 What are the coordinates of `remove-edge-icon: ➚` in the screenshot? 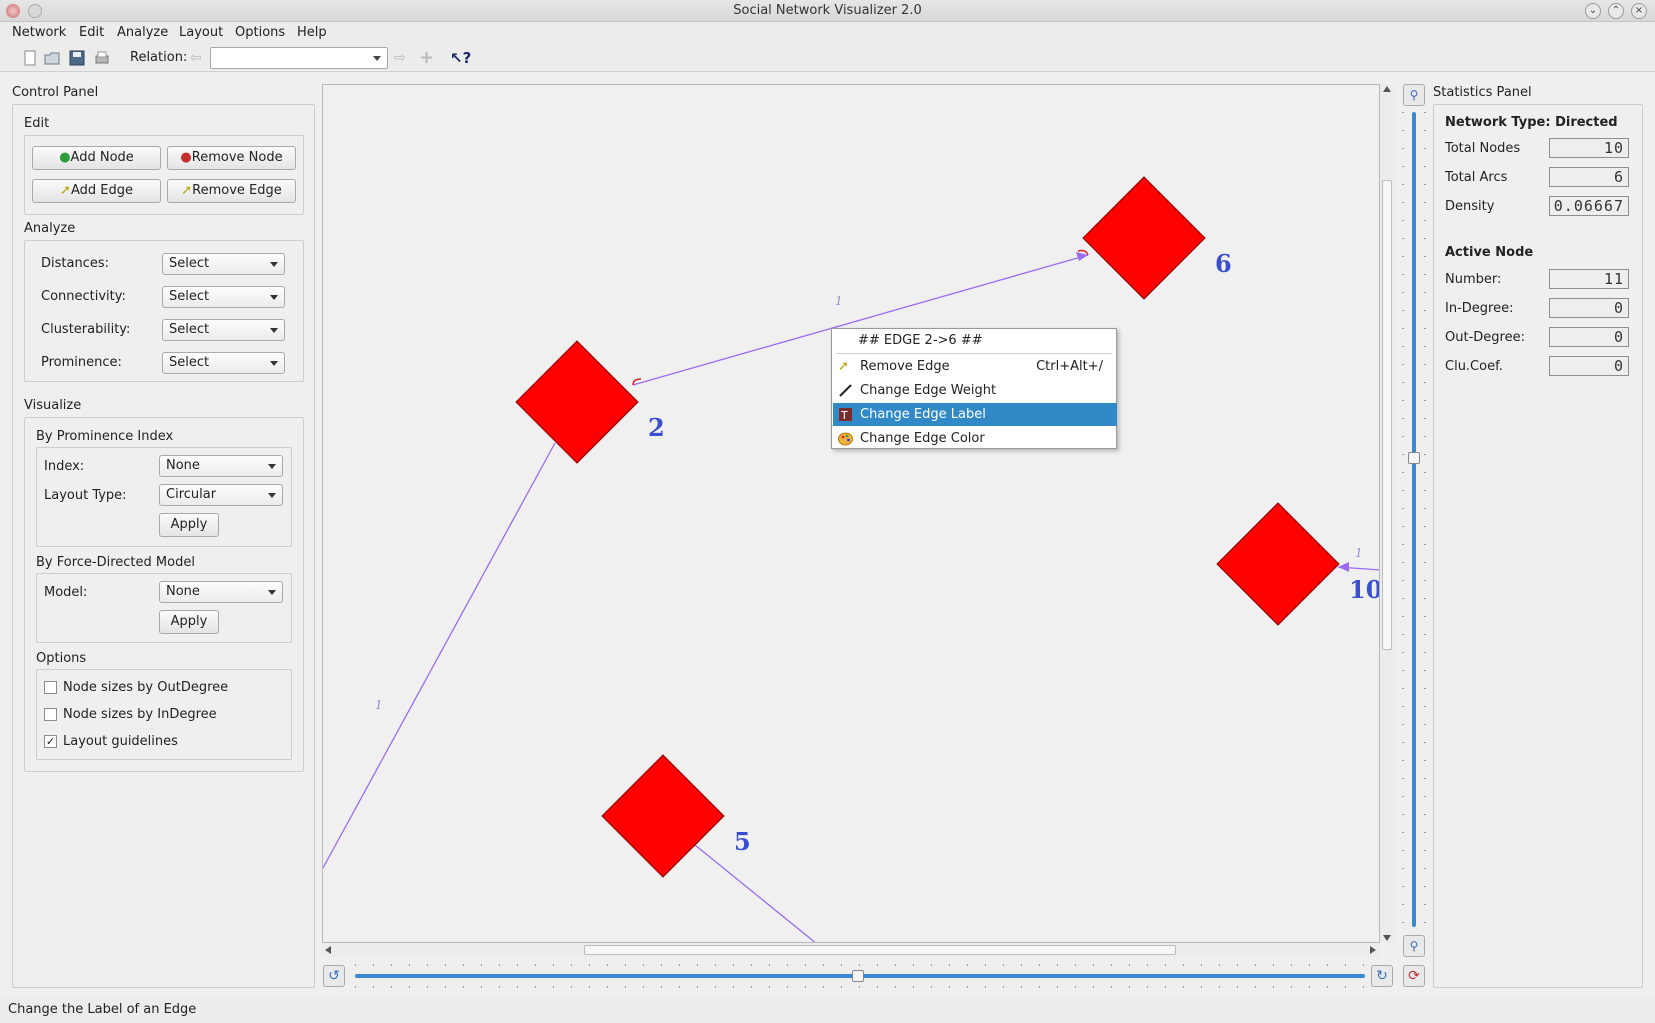 It's located at (843, 366).